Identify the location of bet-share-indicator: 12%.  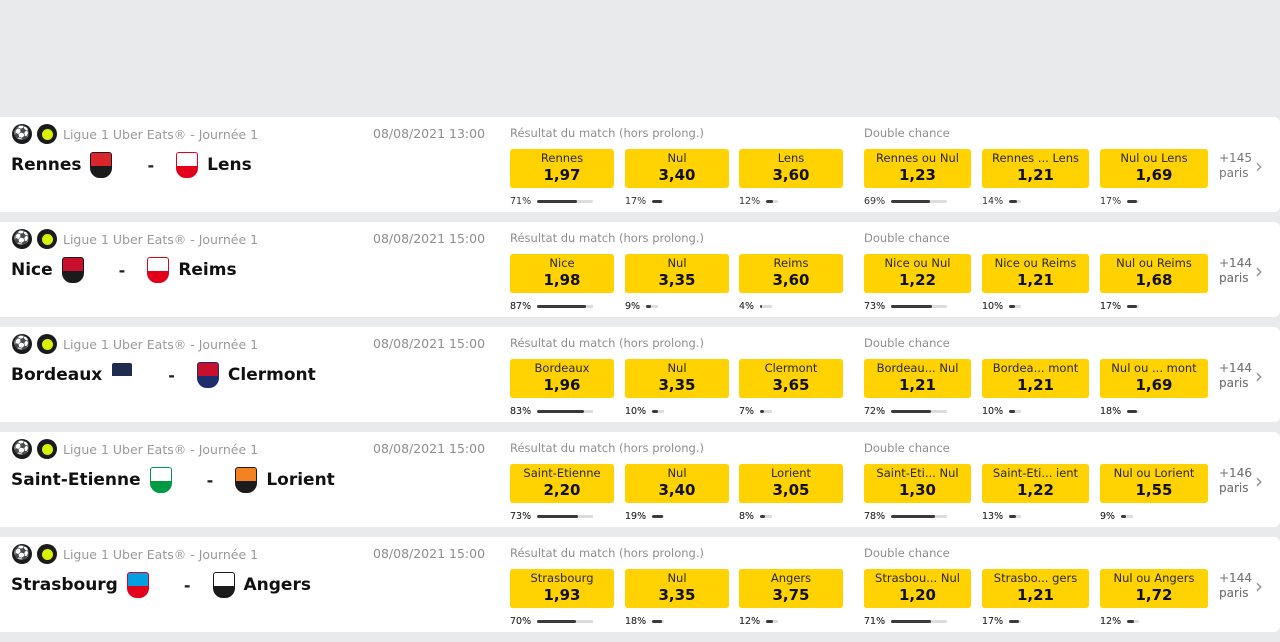
(1120, 621).